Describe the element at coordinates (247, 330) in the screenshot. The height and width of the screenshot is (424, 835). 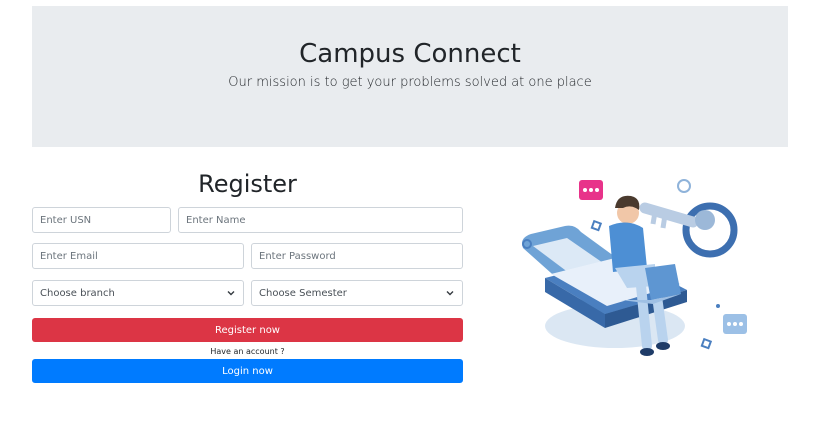
I see `register-button: Register now` at that location.